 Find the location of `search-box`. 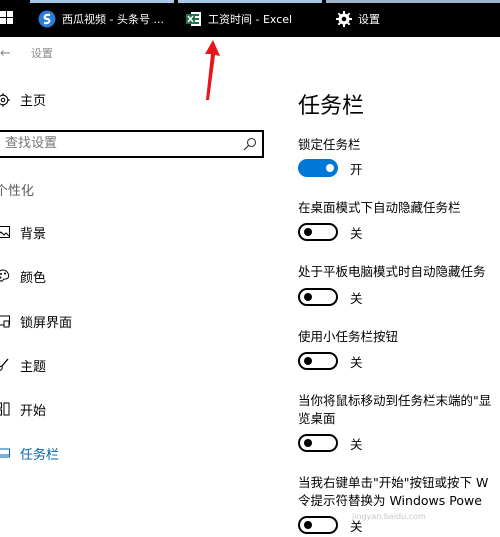

search-box is located at coordinates (132, 144).